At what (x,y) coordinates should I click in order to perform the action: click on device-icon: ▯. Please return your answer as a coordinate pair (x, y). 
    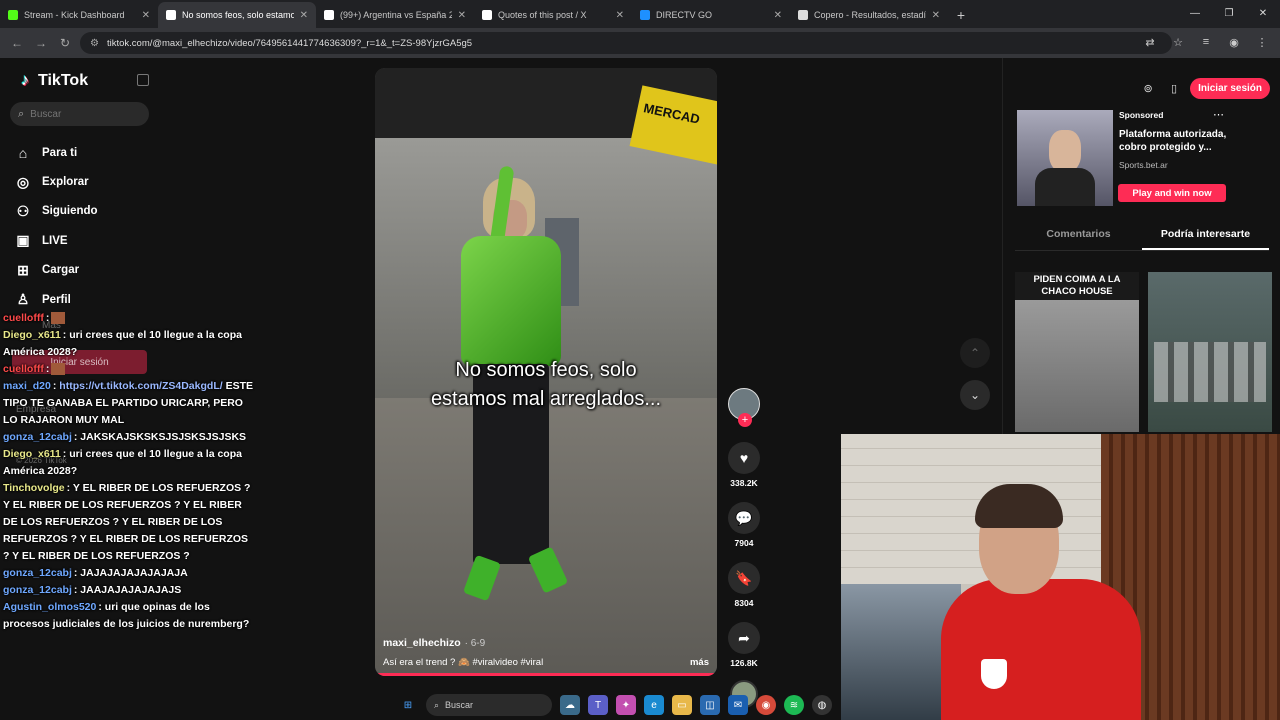
    Looking at the image, I should click on (1174, 89).